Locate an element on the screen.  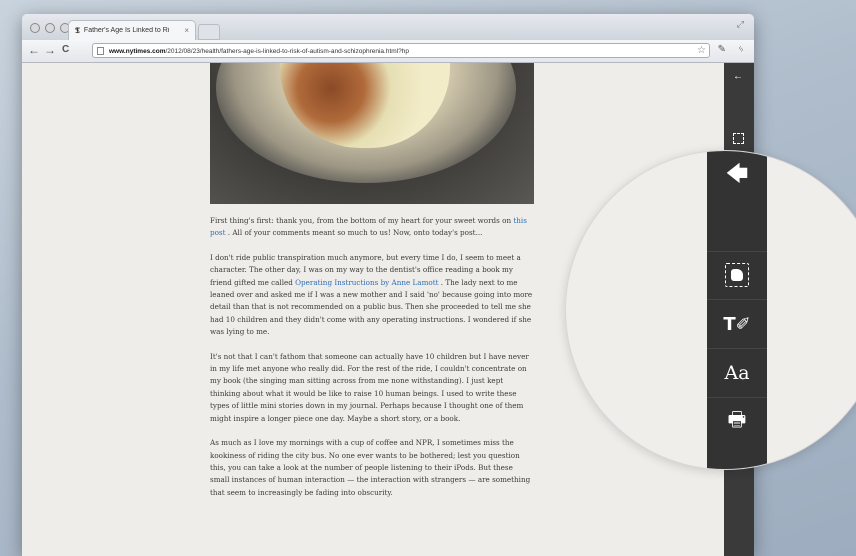
back-arrow-icon: 🡄 is located at coordinates (737, 174).